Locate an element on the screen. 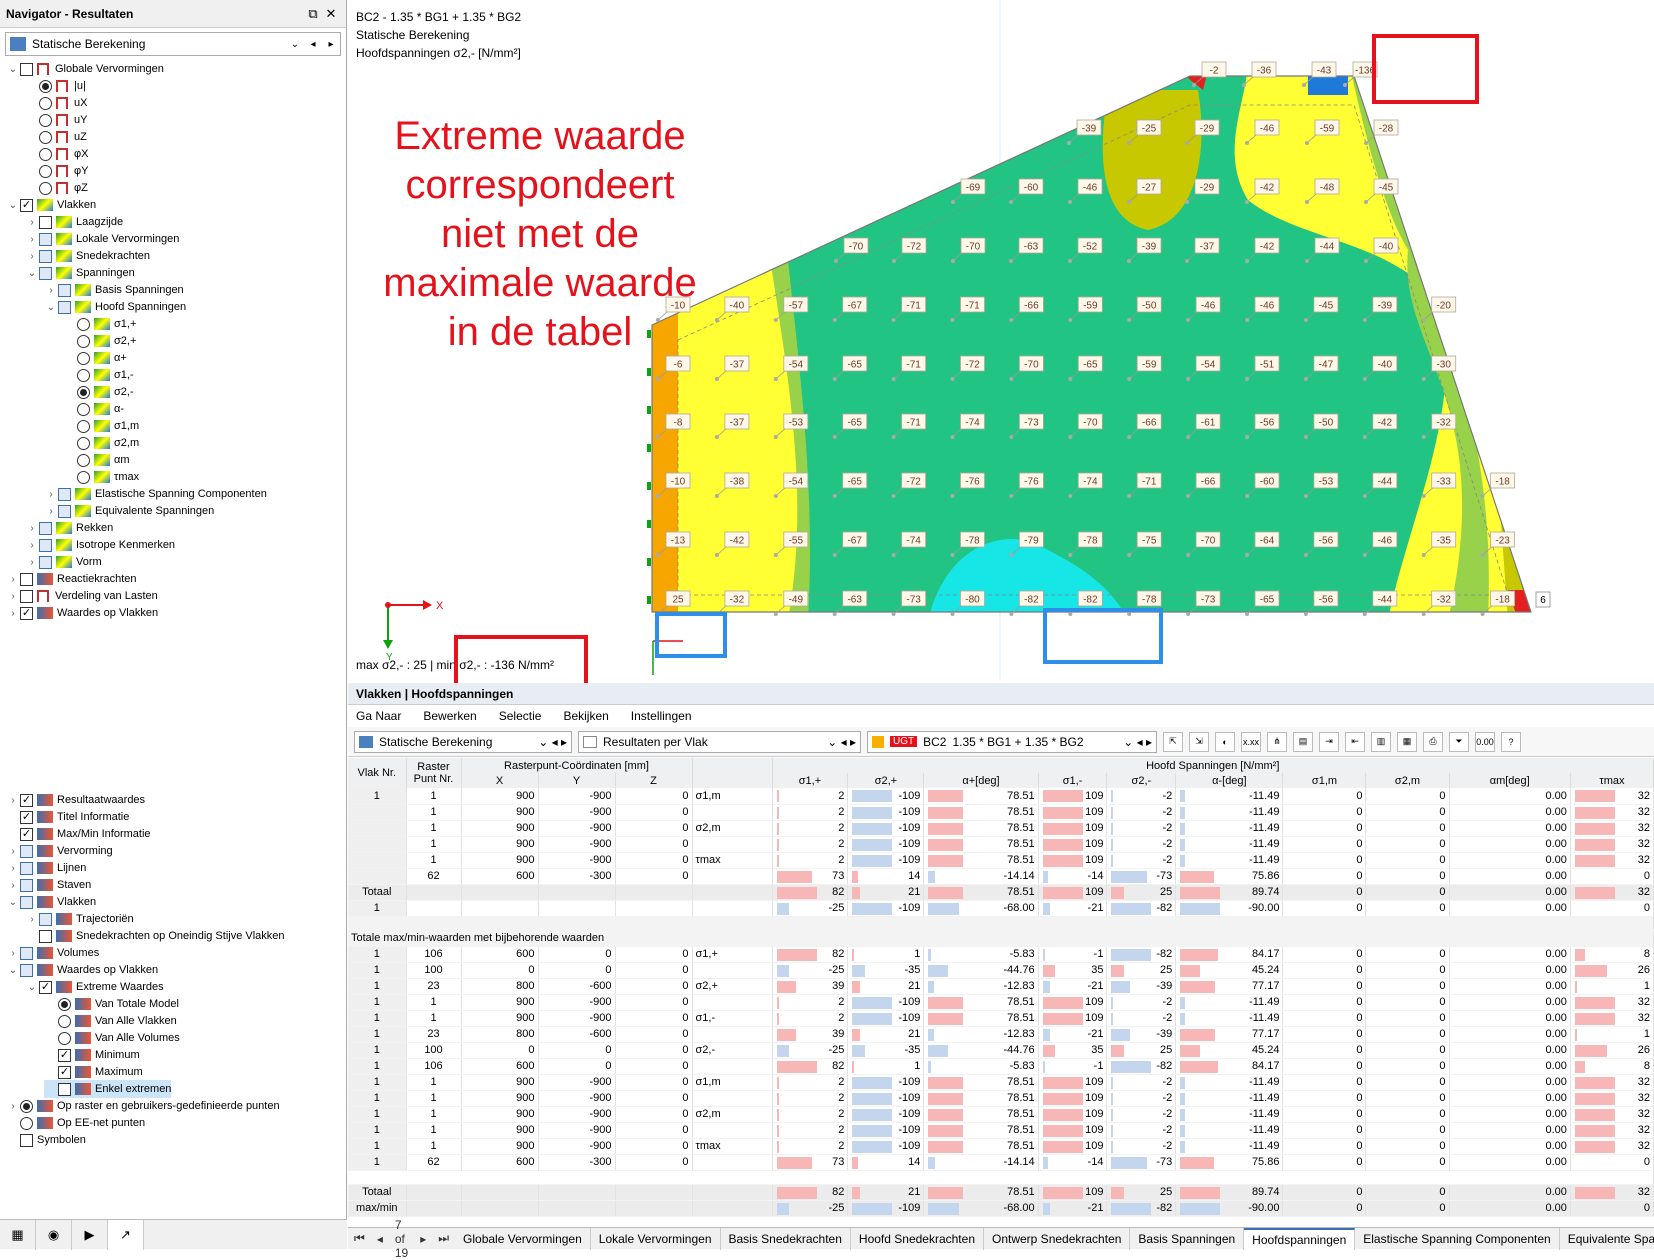 This screenshot has width=1654, height=1260. menu-item: Bewerken is located at coordinates (449, 716).